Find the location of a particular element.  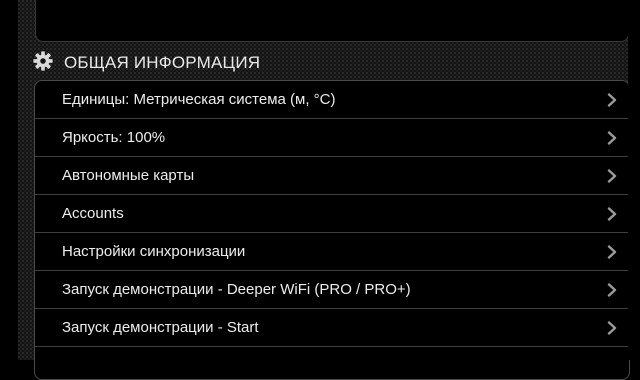

list-item-sync-settings: Настройки синхронизации is located at coordinates (332, 252).